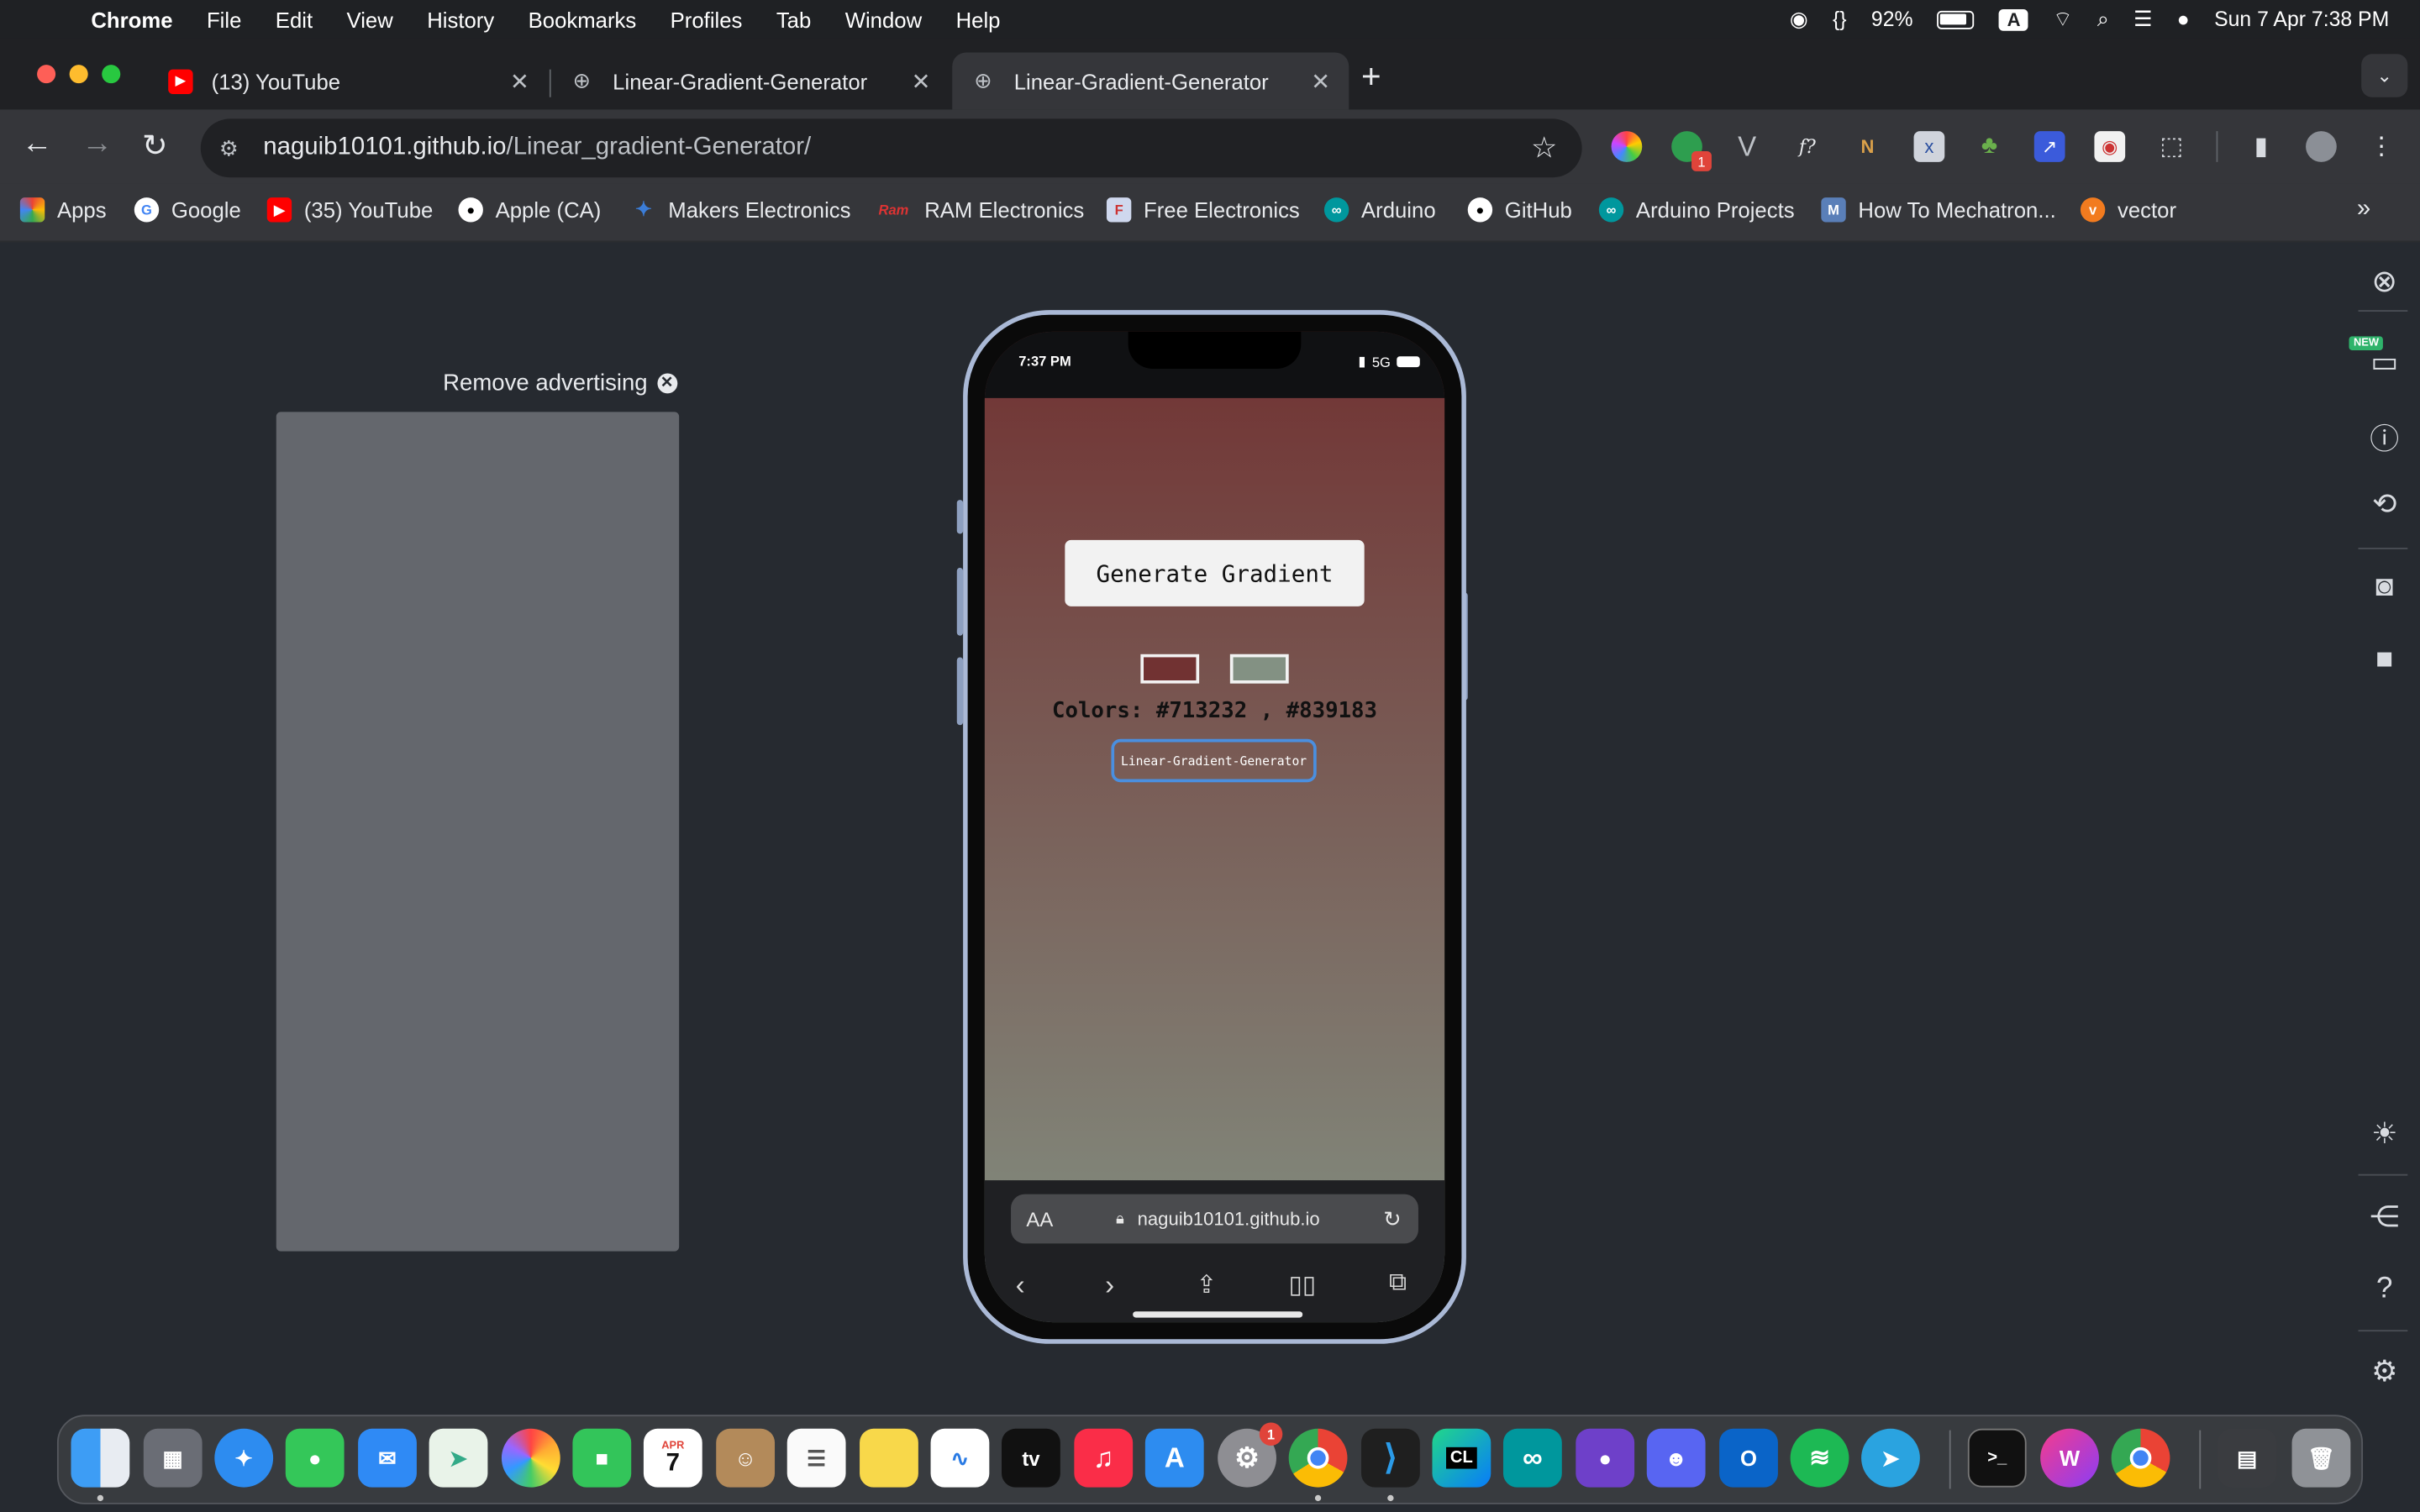 The width and height of the screenshot is (2420, 1512). What do you see at coordinates (2382, 146) in the screenshot?
I see `kebab-menu-icon: ⋮` at bounding box center [2382, 146].